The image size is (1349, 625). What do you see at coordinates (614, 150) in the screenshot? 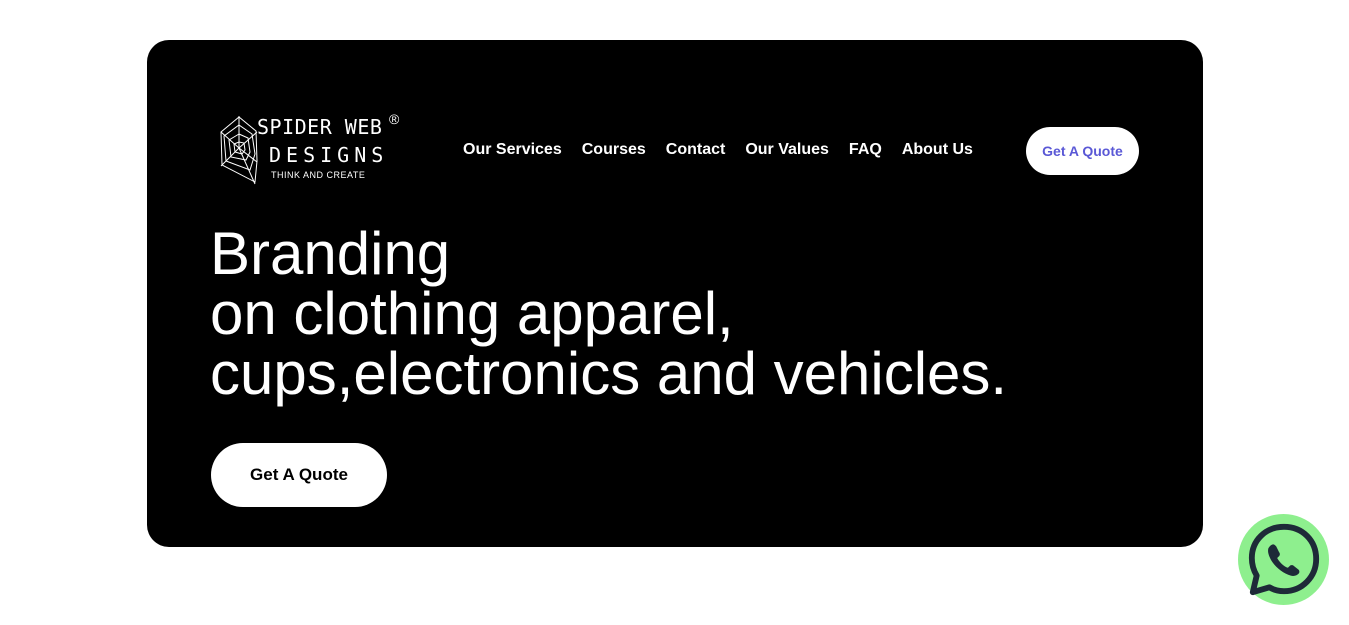
I see `nav-item-courses: Courses` at bounding box center [614, 150].